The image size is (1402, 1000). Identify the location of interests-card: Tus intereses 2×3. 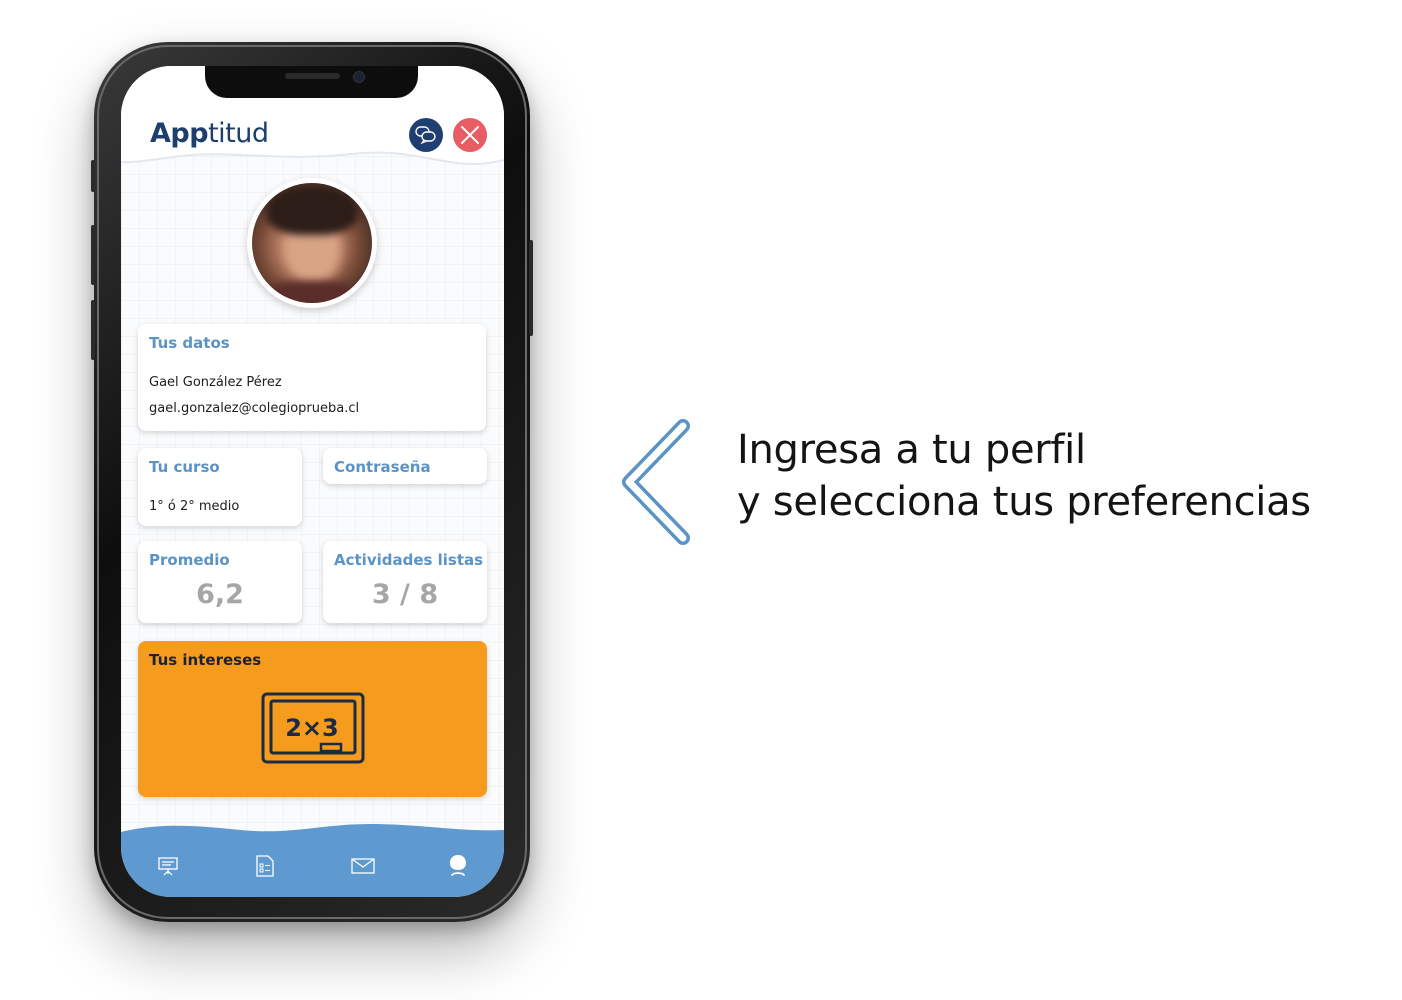
(312, 719).